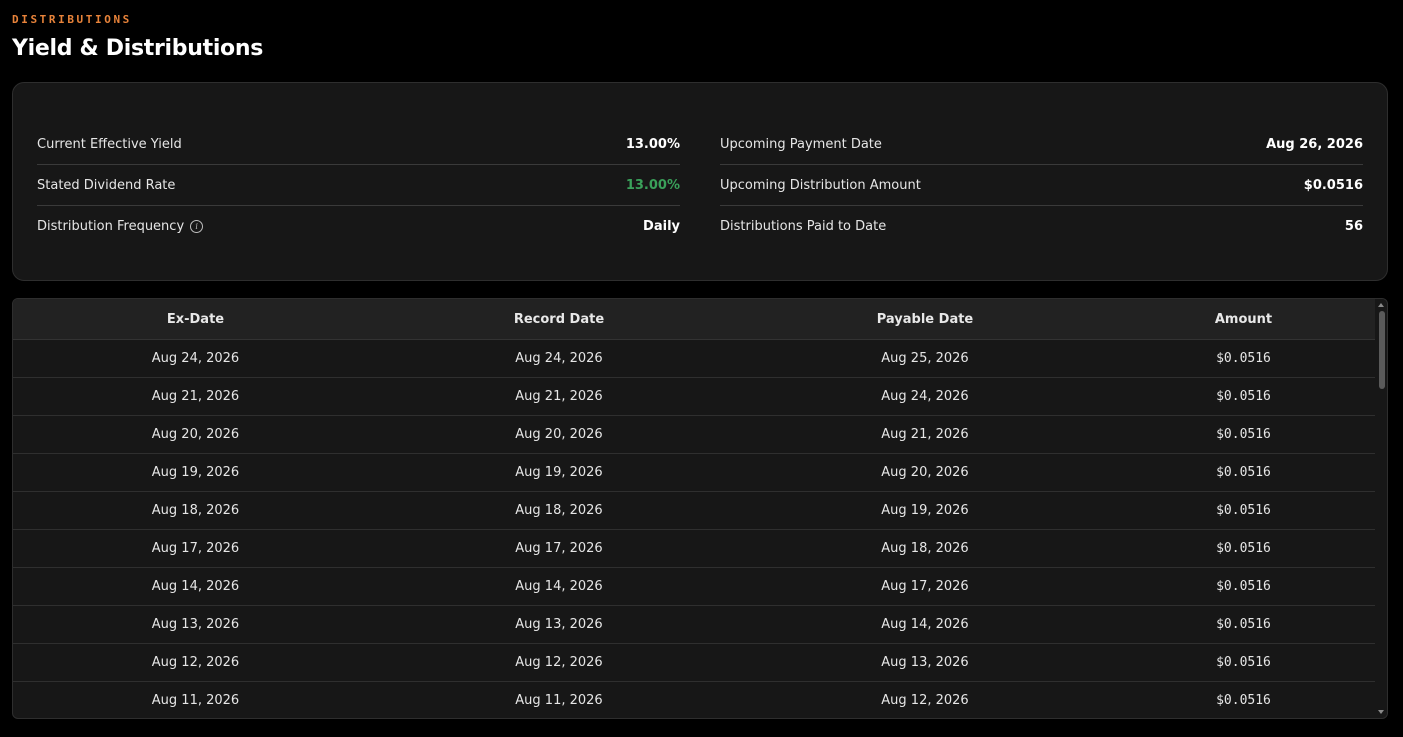  Describe the element at coordinates (925, 472) in the screenshot. I see `cell-payable-date: Aug 20, 2026` at that location.